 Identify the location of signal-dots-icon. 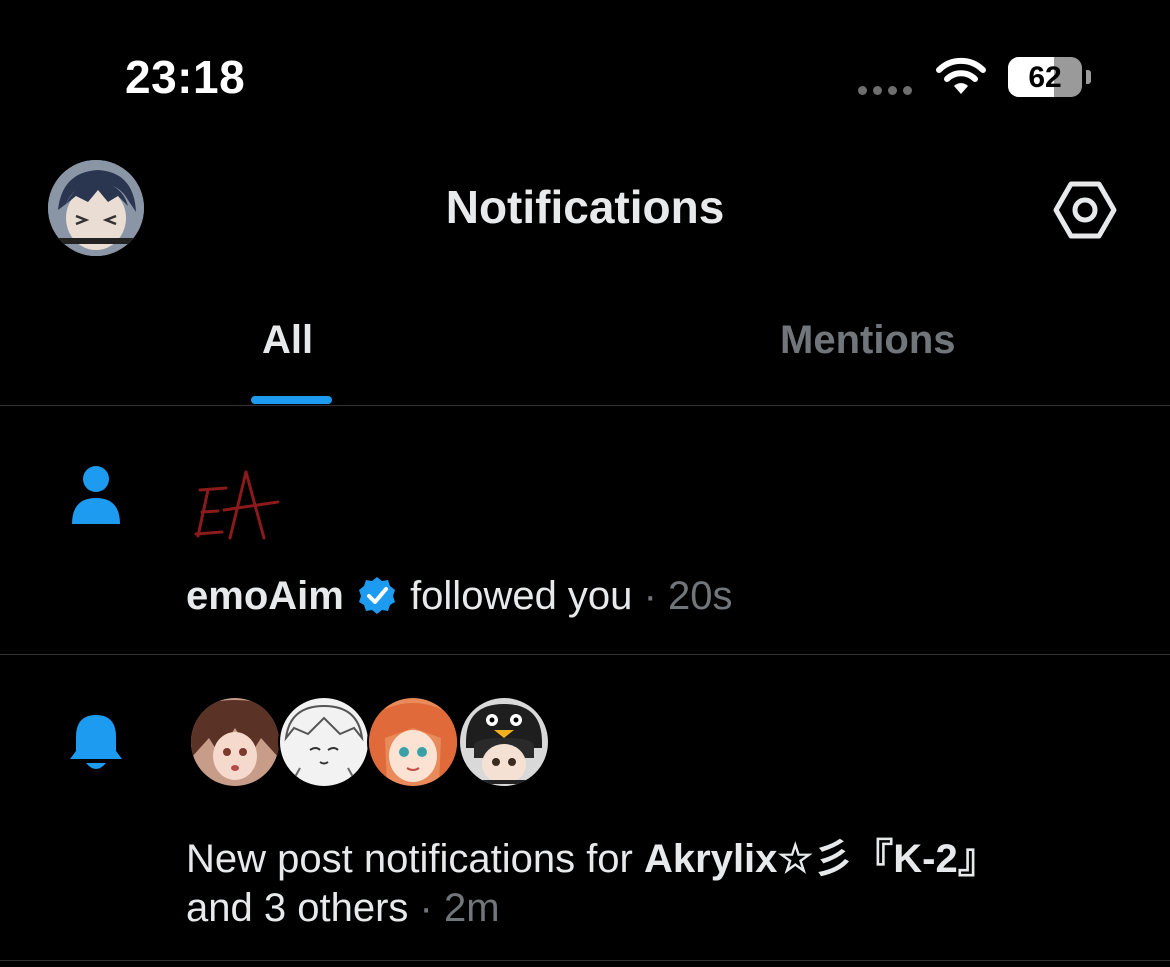
(885, 90).